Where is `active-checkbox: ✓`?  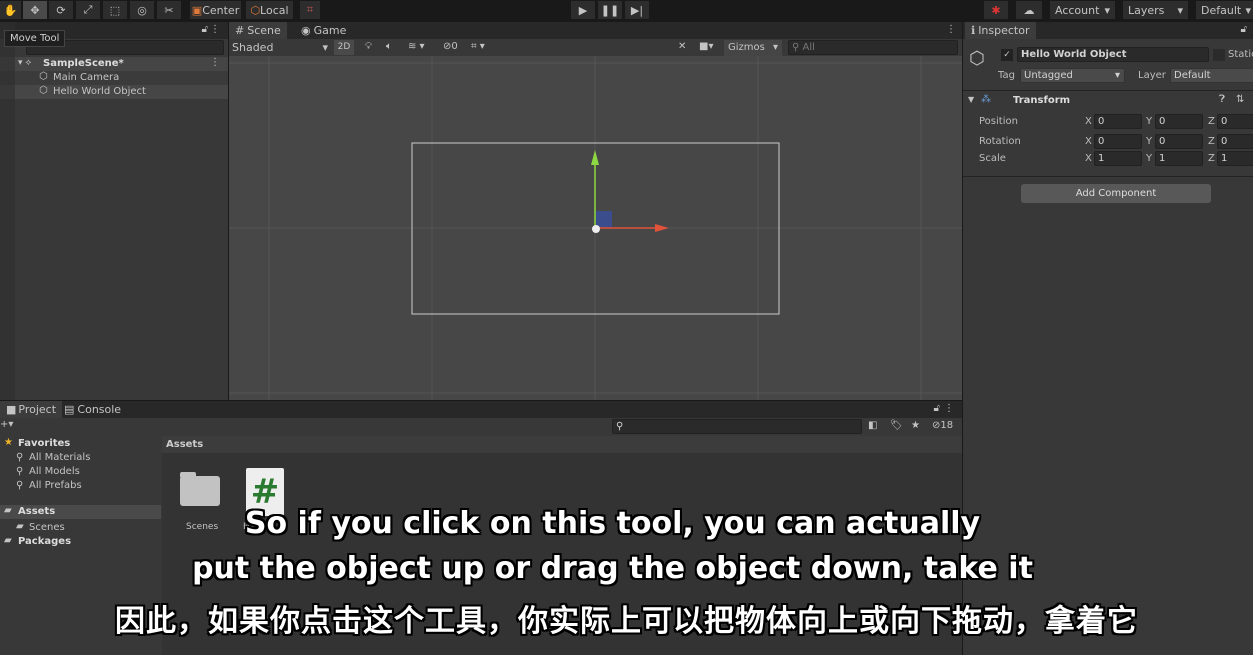
active-checkbox: ✓ is located at coordinates (1007, 55).